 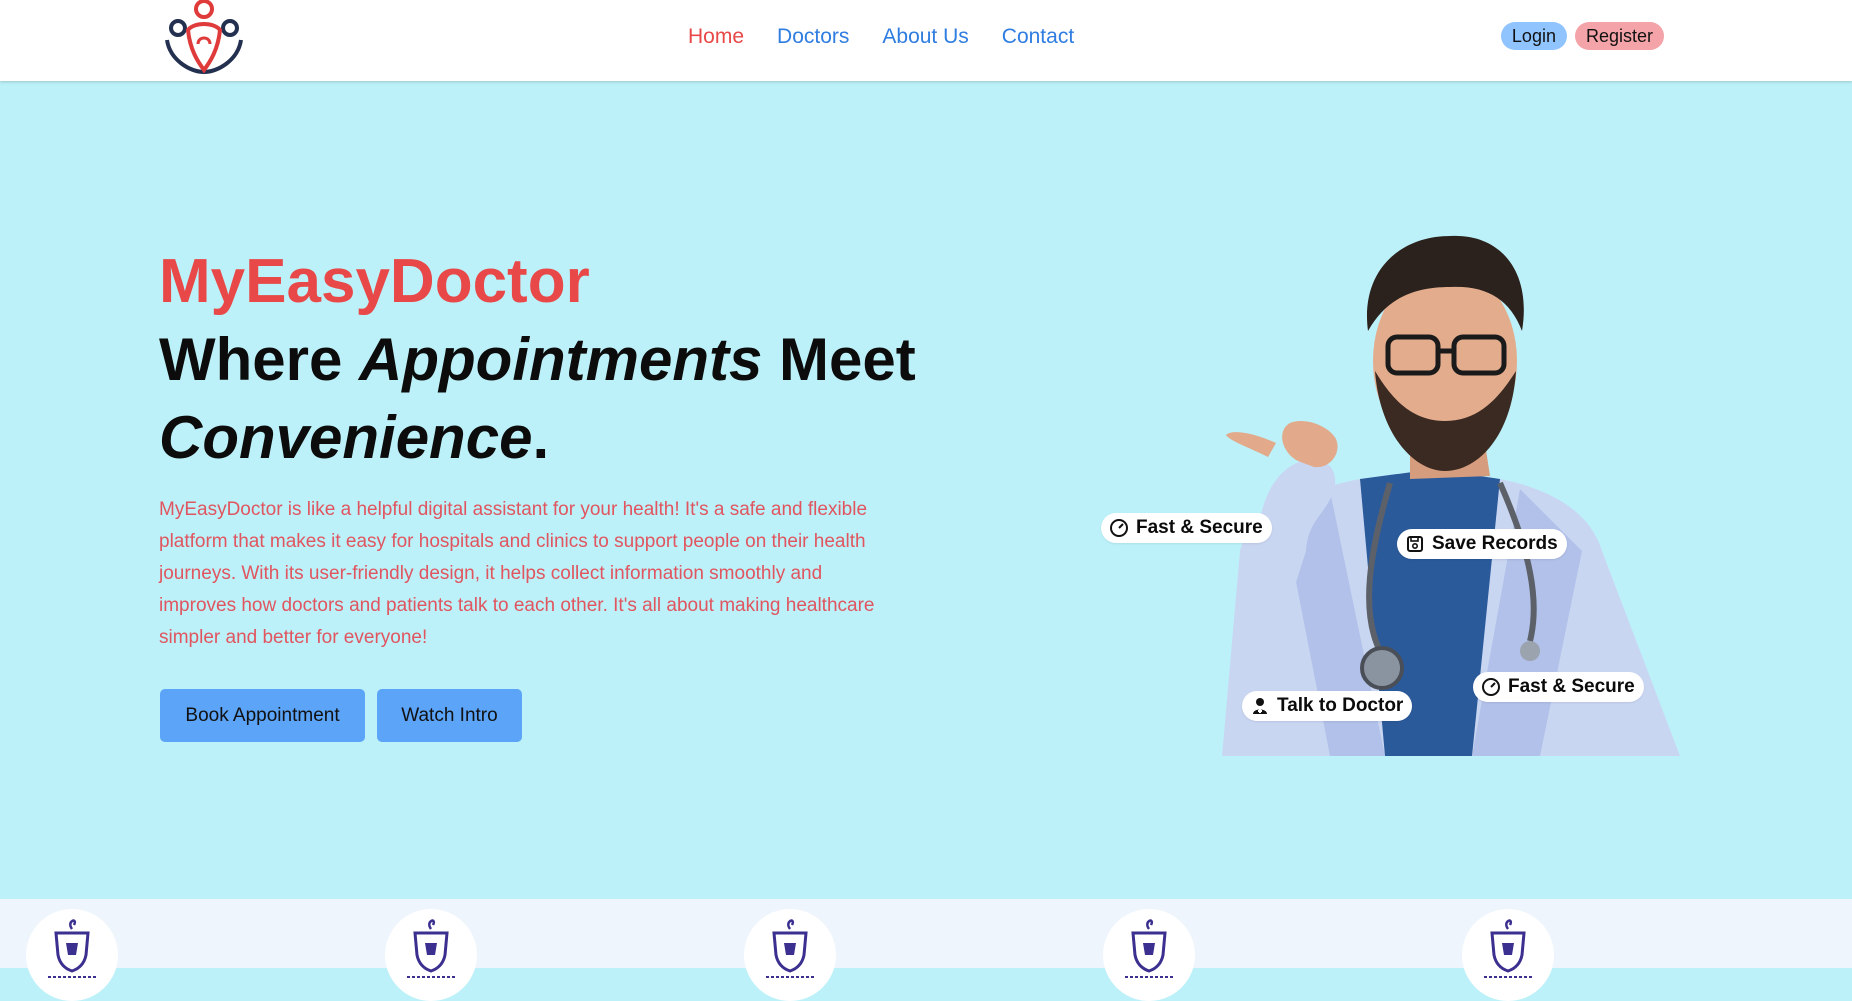 What do you see at coordinates (881, 37) in the screenshot?
I see `main-nav: Home Doctors About Us Contact` at bounding box center [881, 37].